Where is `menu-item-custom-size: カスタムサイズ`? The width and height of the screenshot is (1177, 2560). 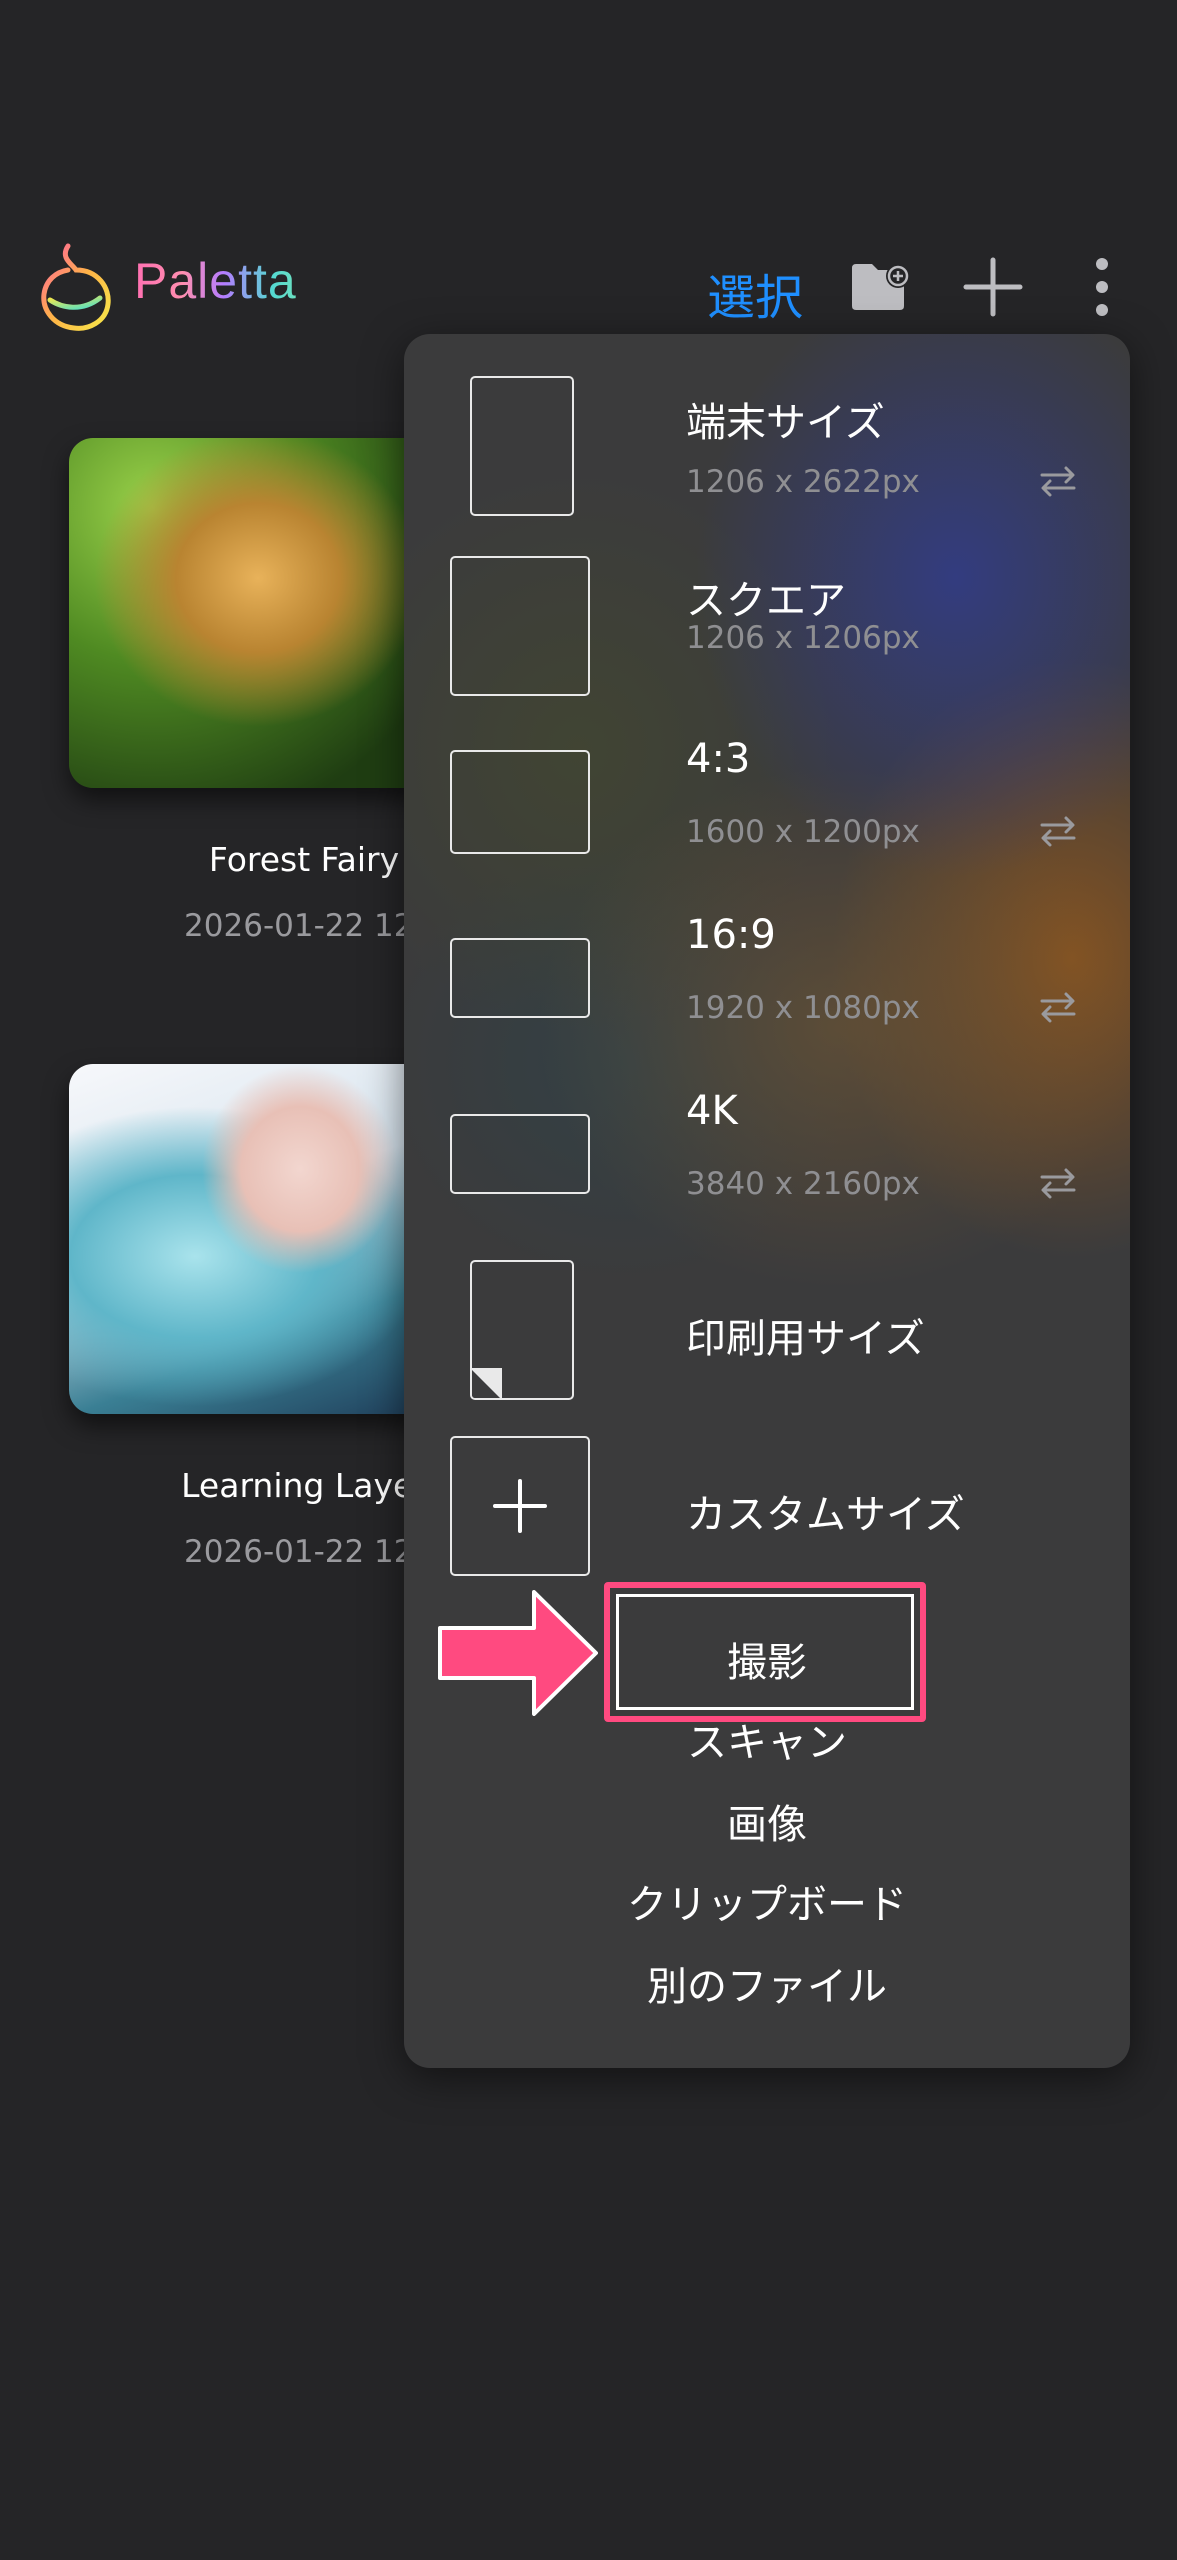
menu-item-custom-size: カスタムサイズ is located at coordinates (767, 1505).